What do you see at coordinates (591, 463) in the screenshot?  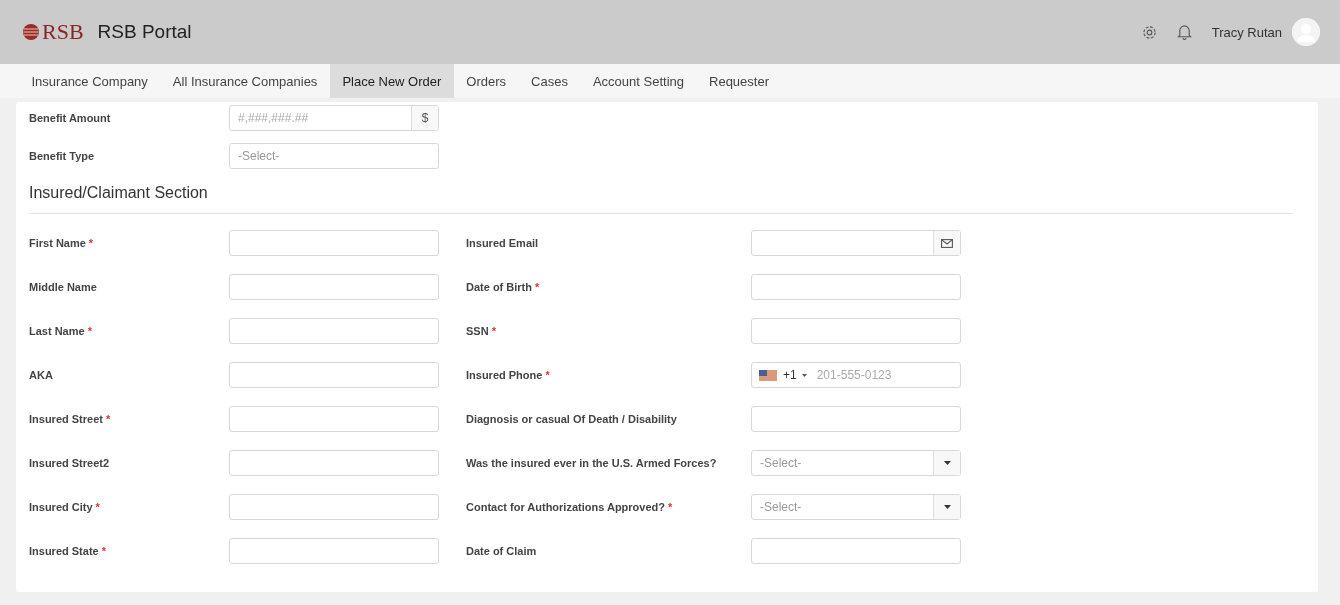 I see `field-label: Was the insured ever in the U.S. Armed Forces?` at bounding box center [591, 463].